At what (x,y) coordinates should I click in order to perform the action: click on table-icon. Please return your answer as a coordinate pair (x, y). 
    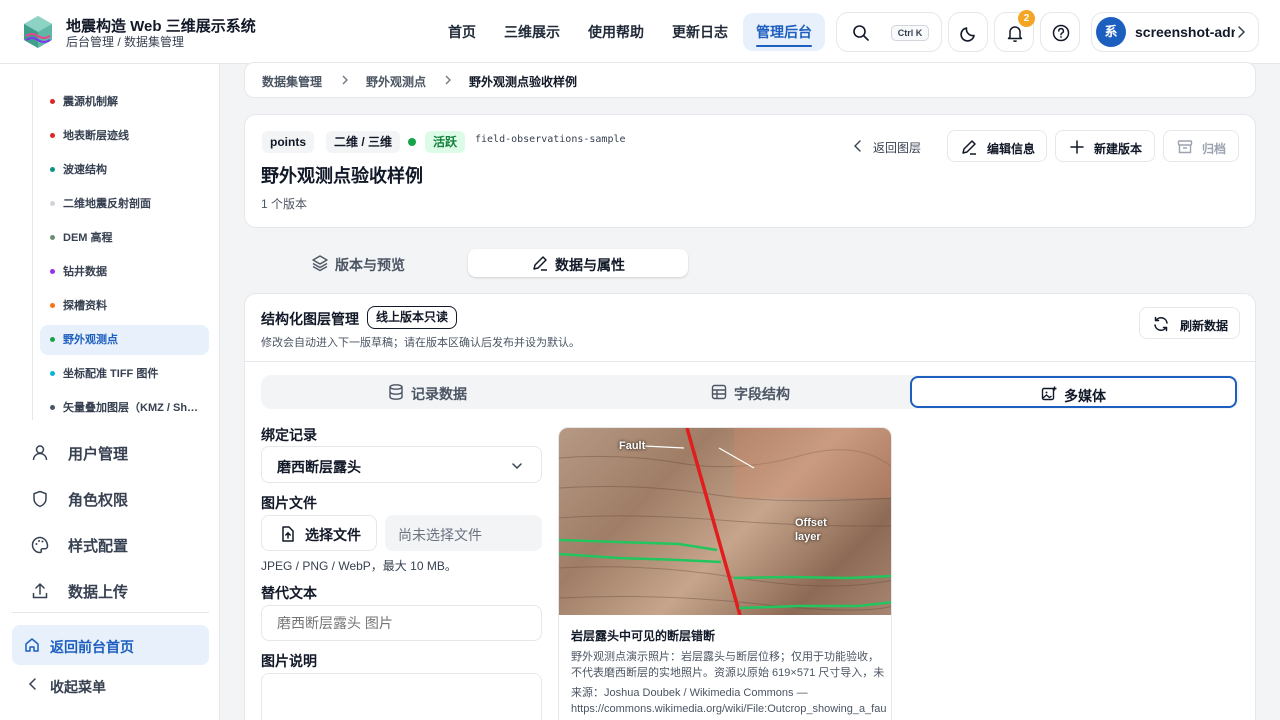
    Looking at the image, I should click on (719, 392).